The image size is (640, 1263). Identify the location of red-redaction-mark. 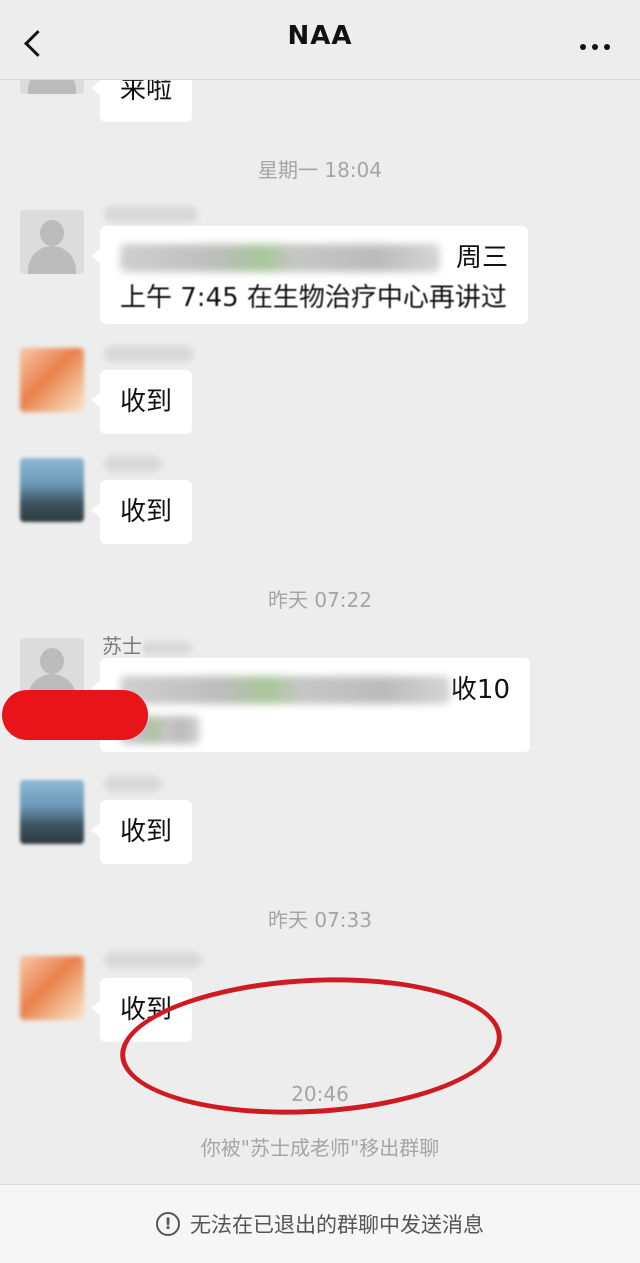
(75, 715).